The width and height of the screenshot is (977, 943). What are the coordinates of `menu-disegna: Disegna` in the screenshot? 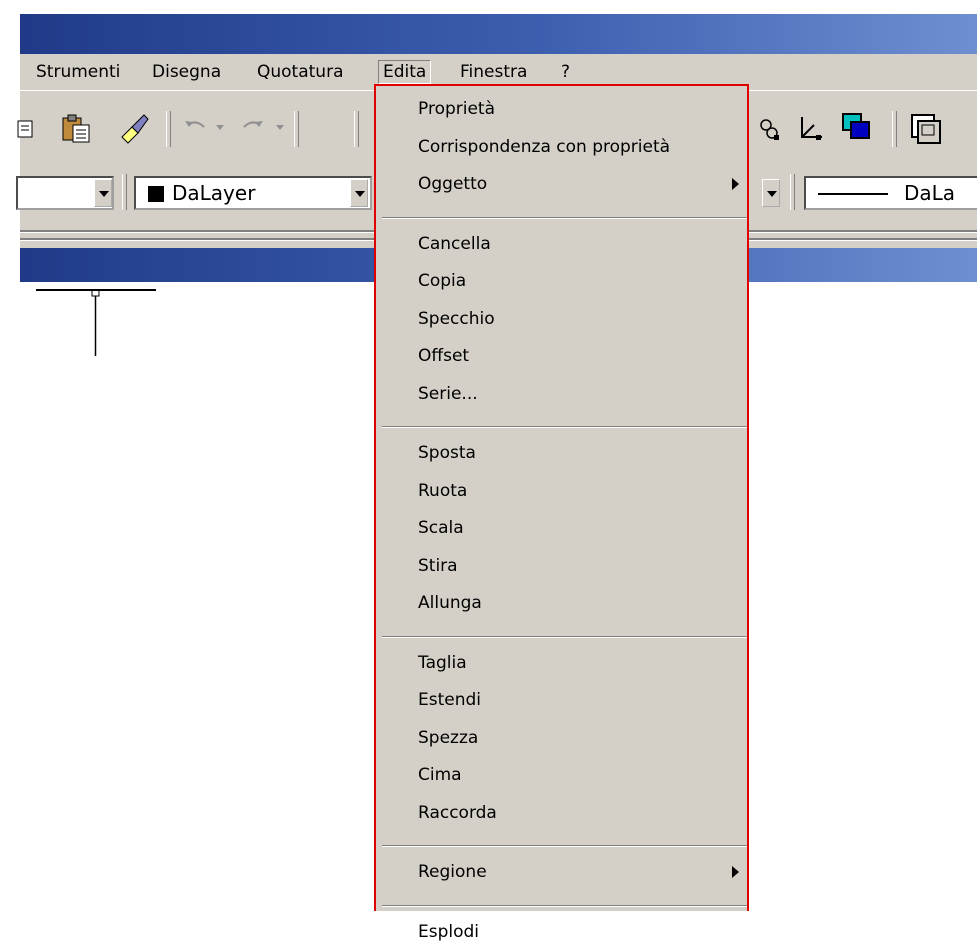 It's located at (186, 72).